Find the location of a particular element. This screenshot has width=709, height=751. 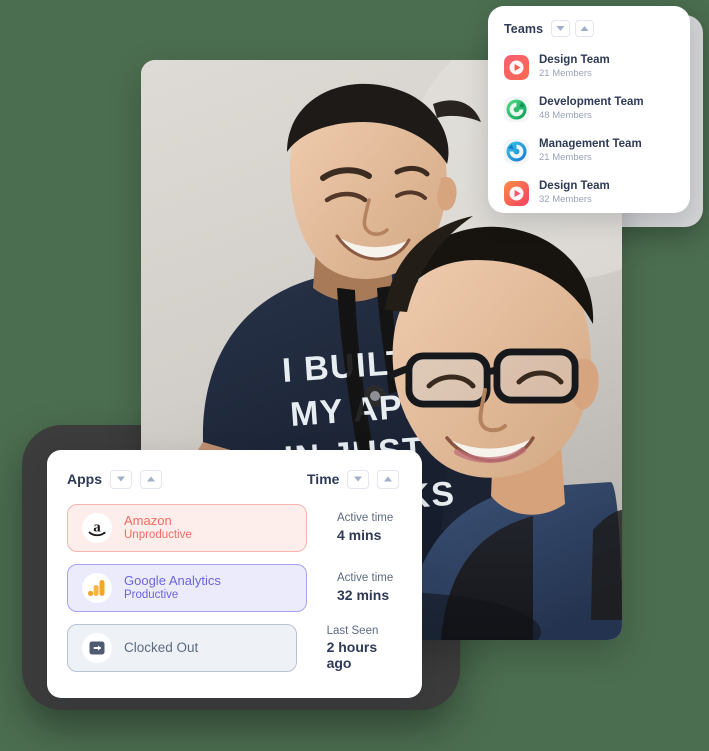

team-list-item: Design Team 21 Members is located at coordinates (590, 67).